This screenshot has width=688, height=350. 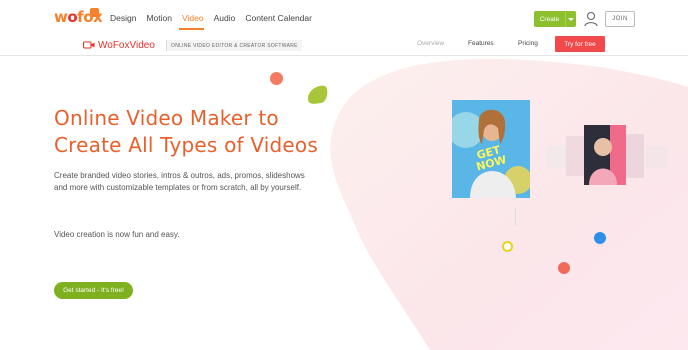 I want to click on hero-note: Video creation is now fun and easy., so click(x=117, y=234).